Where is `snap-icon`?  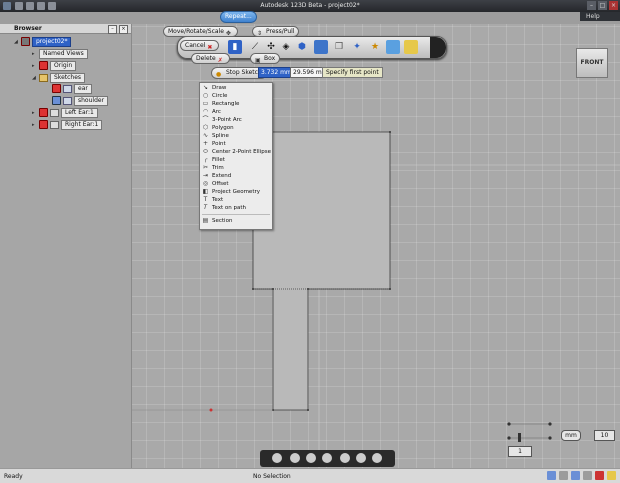
snap-icon is located at coordinates (377, 458).